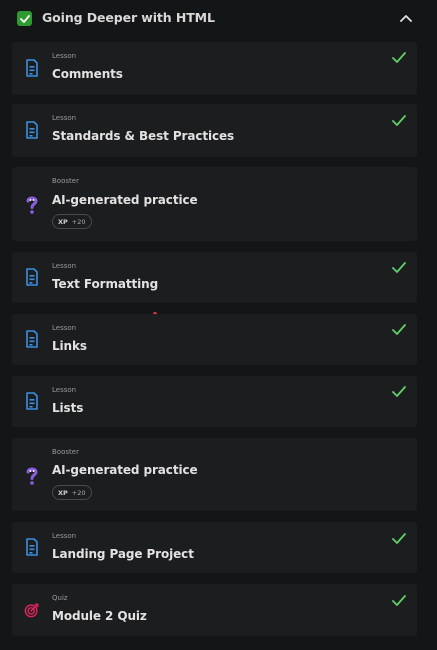 The image size is (437, 650). I want to click on item-title: Module 2 Quiz, so click(99, 616).